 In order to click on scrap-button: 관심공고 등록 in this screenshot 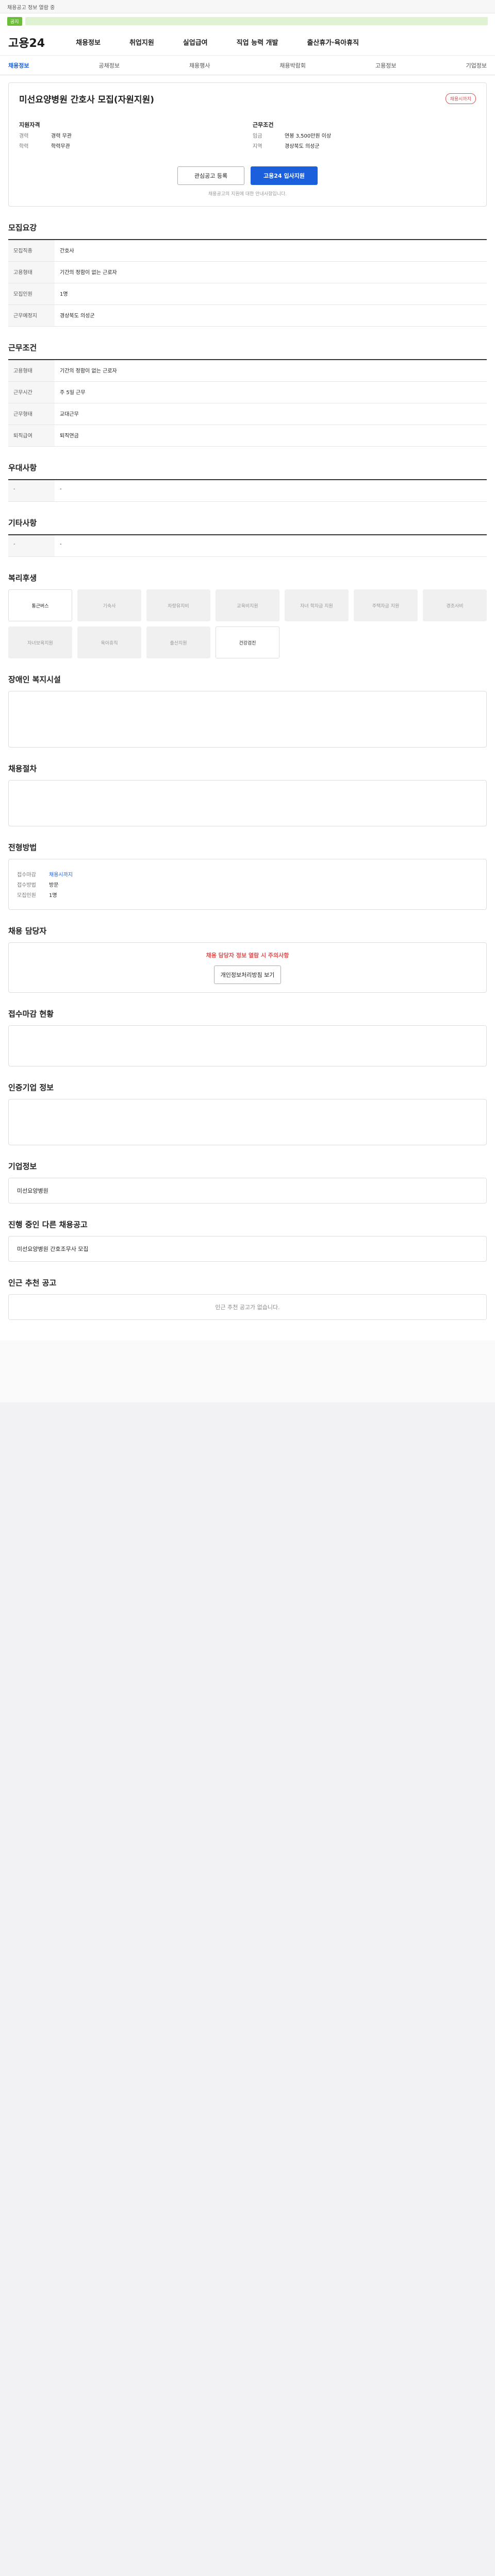, I will do `click(210, 175)`.